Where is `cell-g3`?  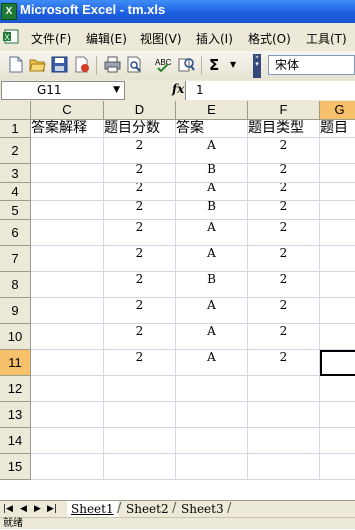 cell-g3 is located at coordinates (337, 173).